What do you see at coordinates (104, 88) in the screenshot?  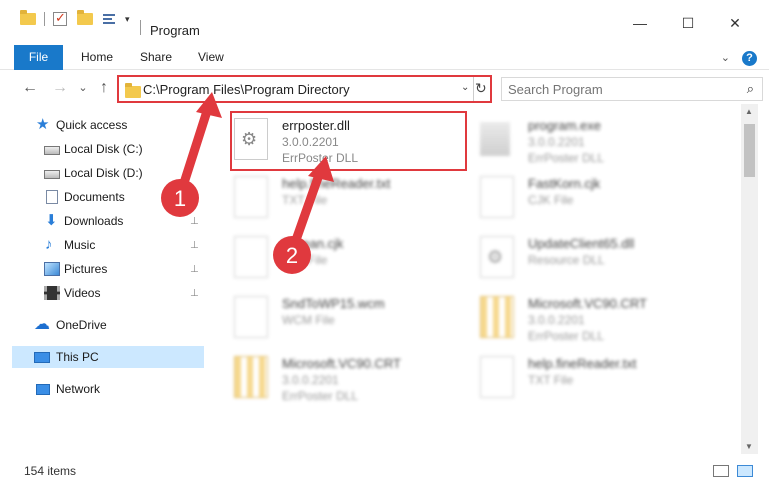 I see `up-button: ↑` at bounding box center [104, 88].